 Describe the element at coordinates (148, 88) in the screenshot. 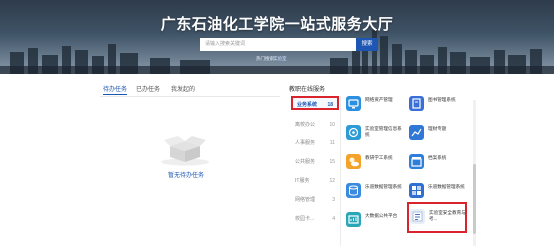

I see `tab-done: 已办任务` at that location.